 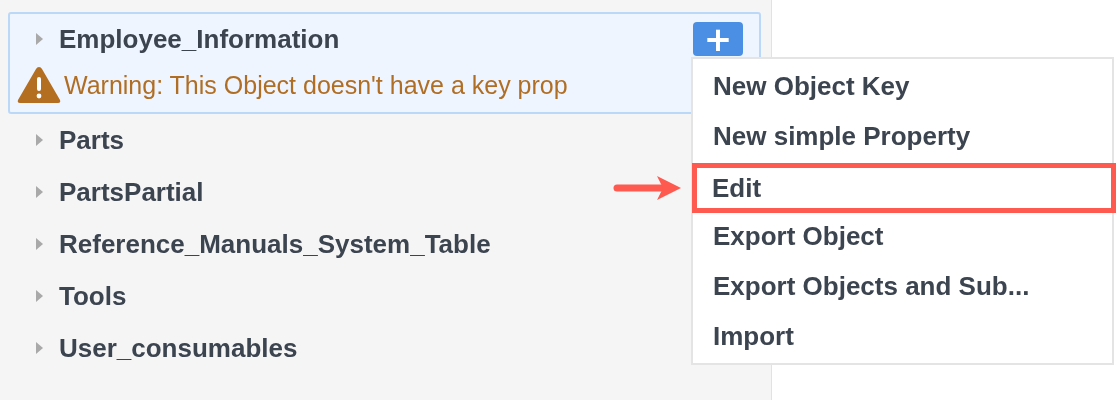 What do you see at coordinates (904, 188) in the screenshot?
I see `menu-item: Edit` at bounding box center [904, 188].